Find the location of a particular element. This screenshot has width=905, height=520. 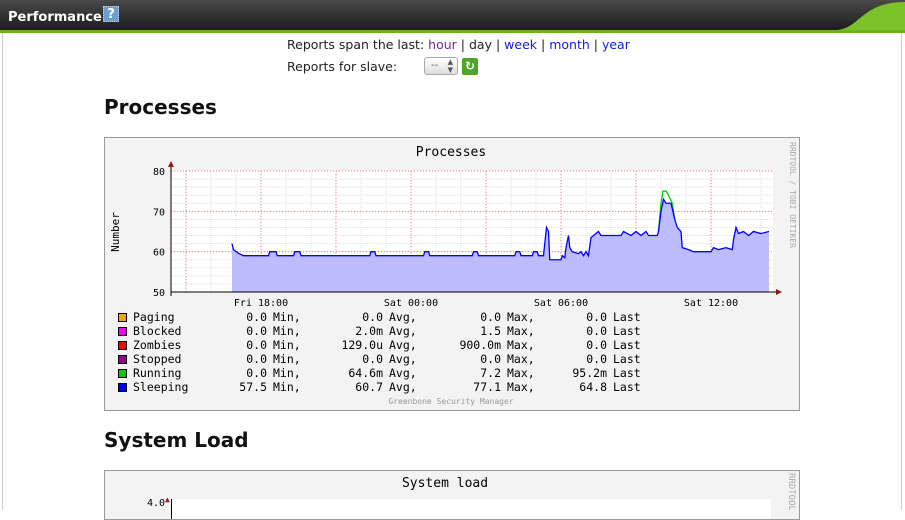

span-week-link: week is located at coordinates (520, 44).